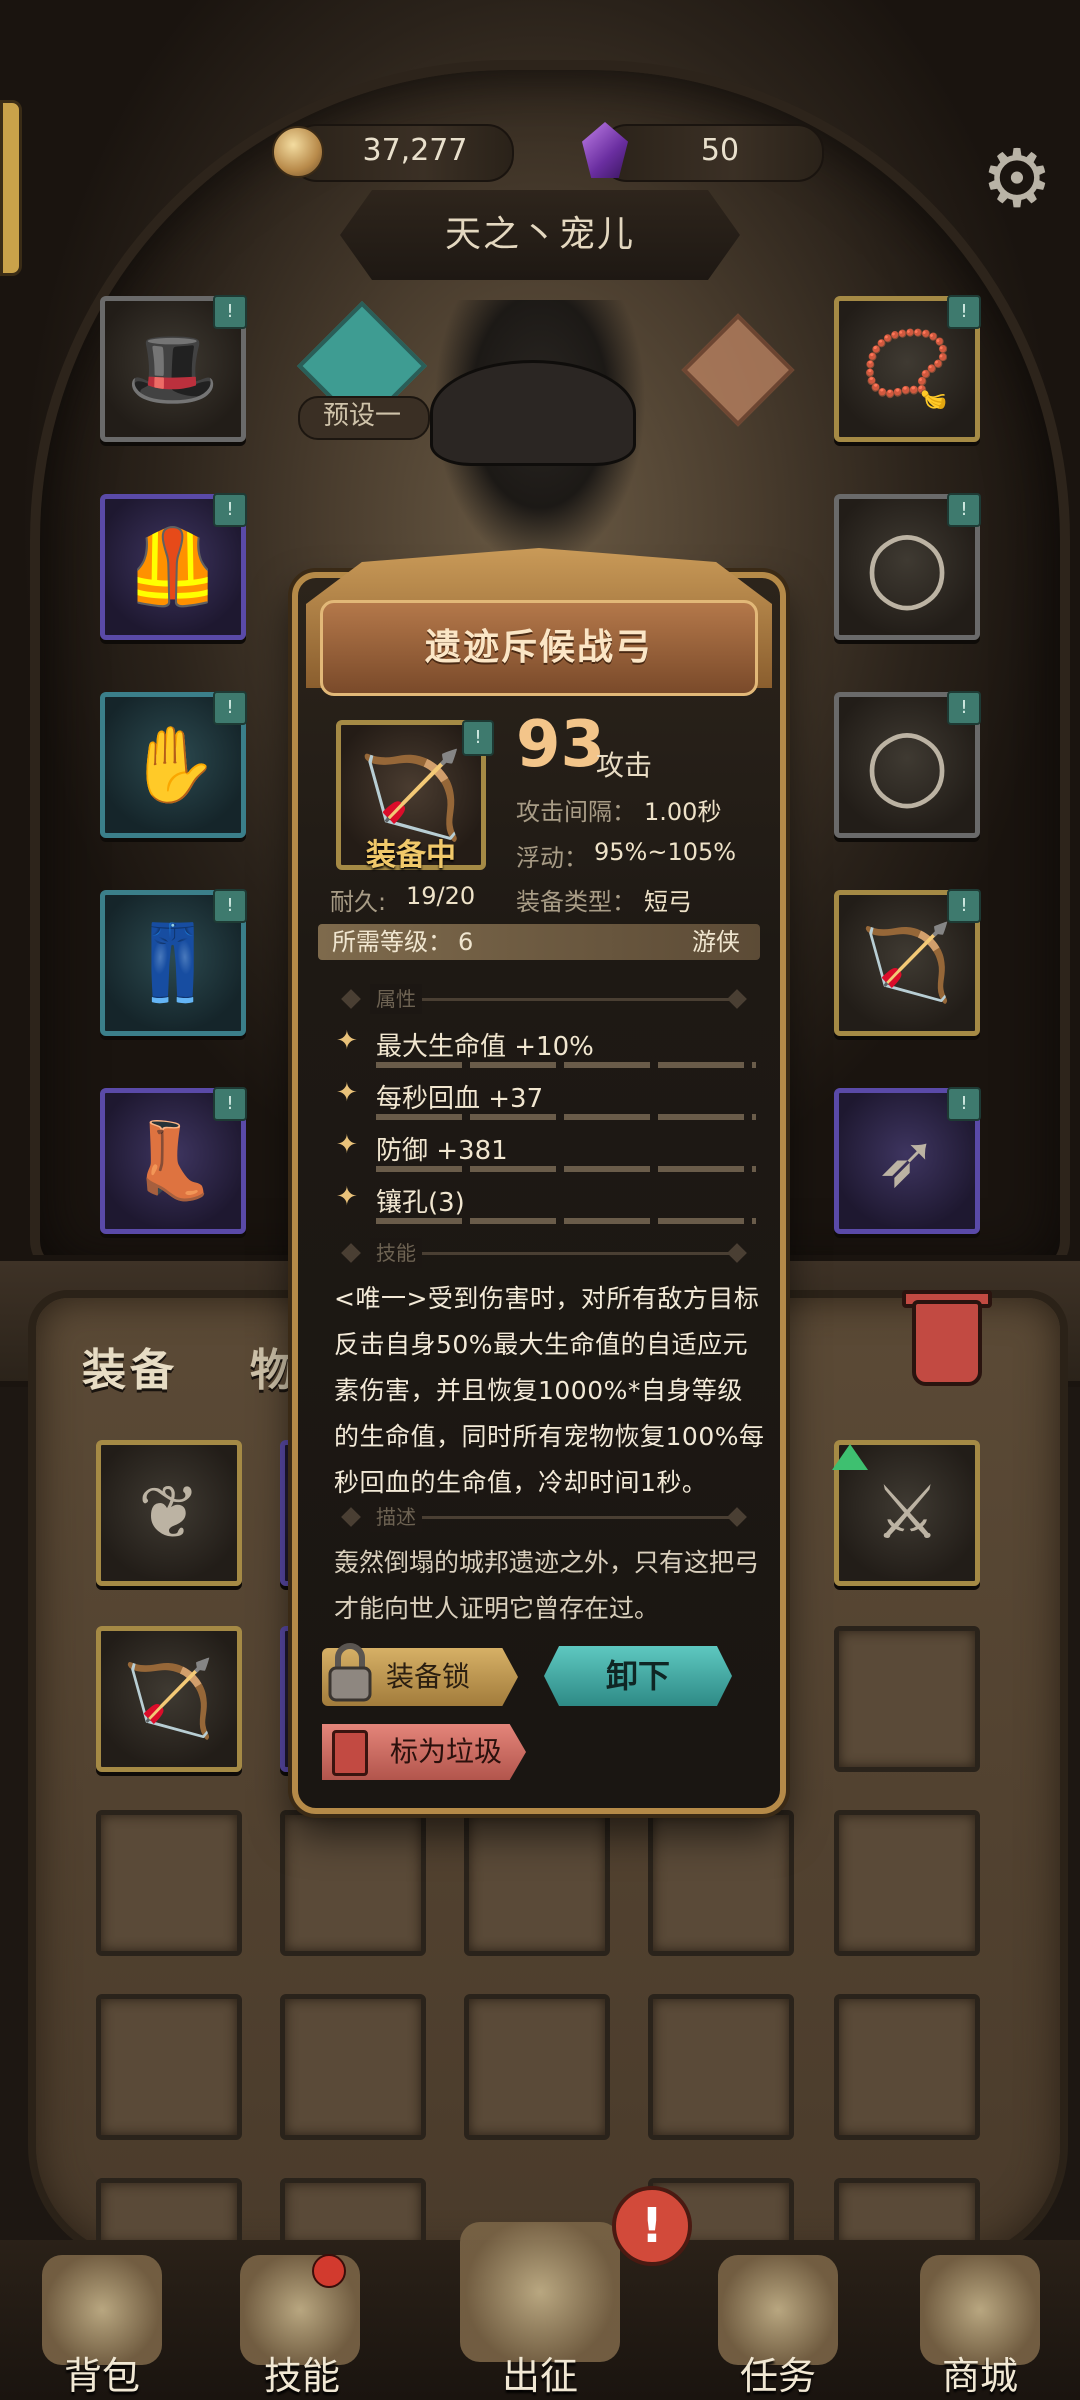 The width and height of the screenshot is (1080, 2400). Describe the element at coordinates (576, 812) in the screenshot. I see `stat-label: 攻击间隔：` at that location.